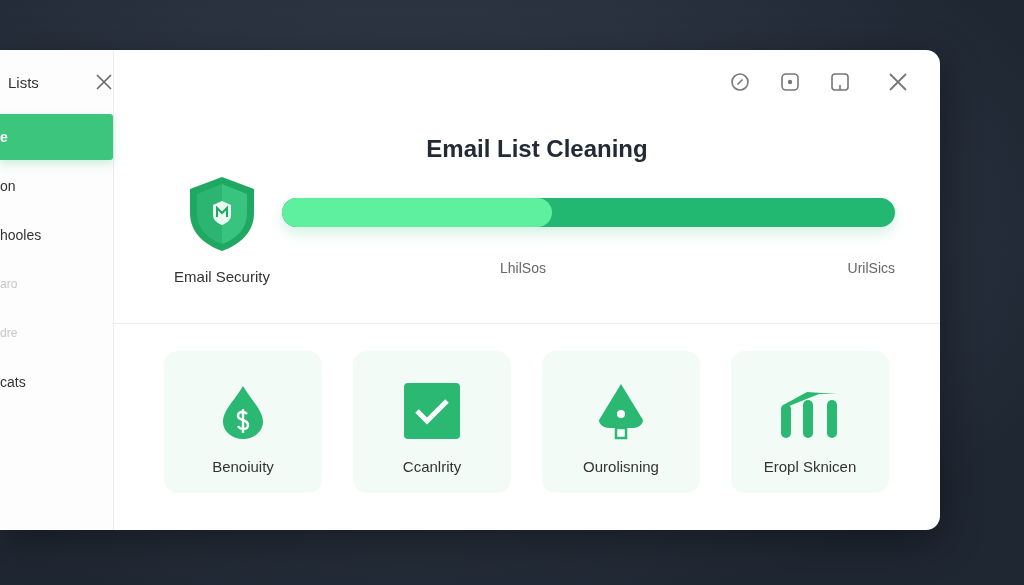 This screenshot has height=585, width=1024. What do you see at coordinates (56, 235) in the screenshot?
I see `sidebar-item: hooles` at bounding box center [56, 235].